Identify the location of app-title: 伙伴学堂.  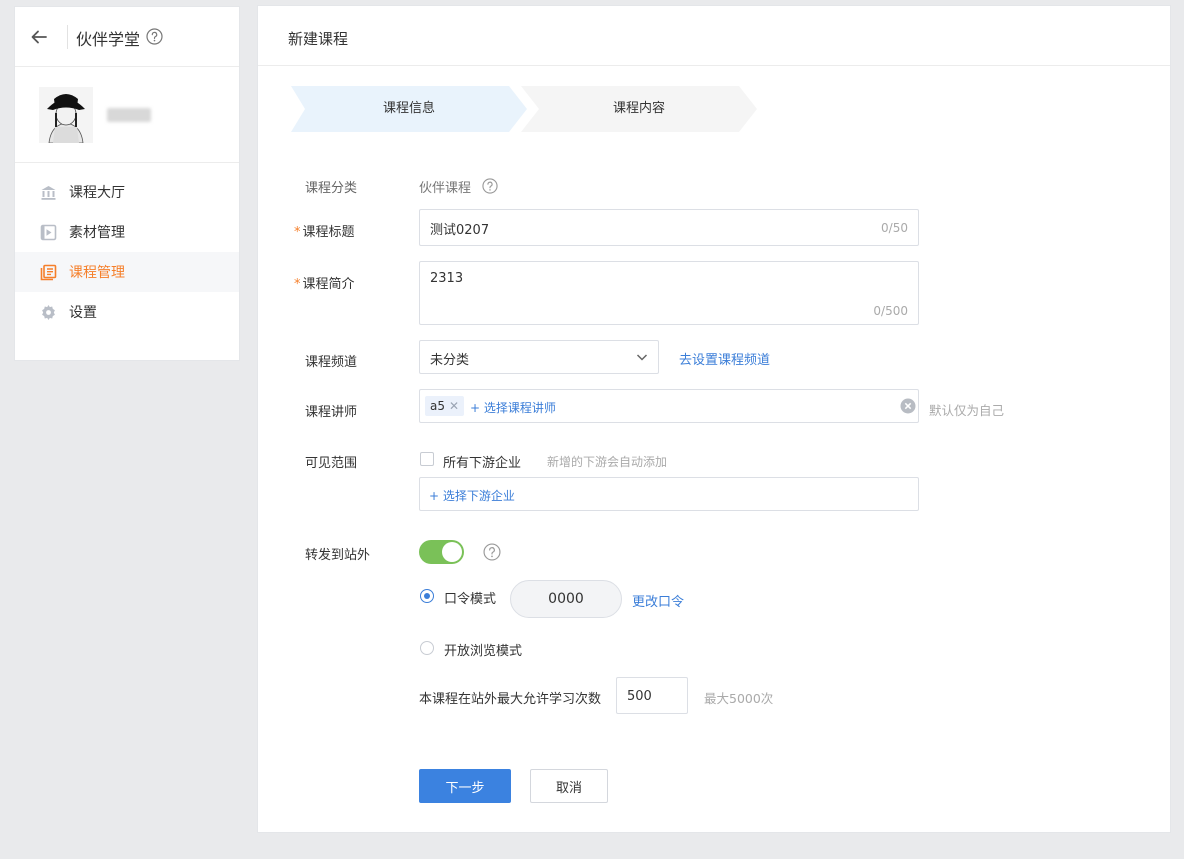
(108, 39).